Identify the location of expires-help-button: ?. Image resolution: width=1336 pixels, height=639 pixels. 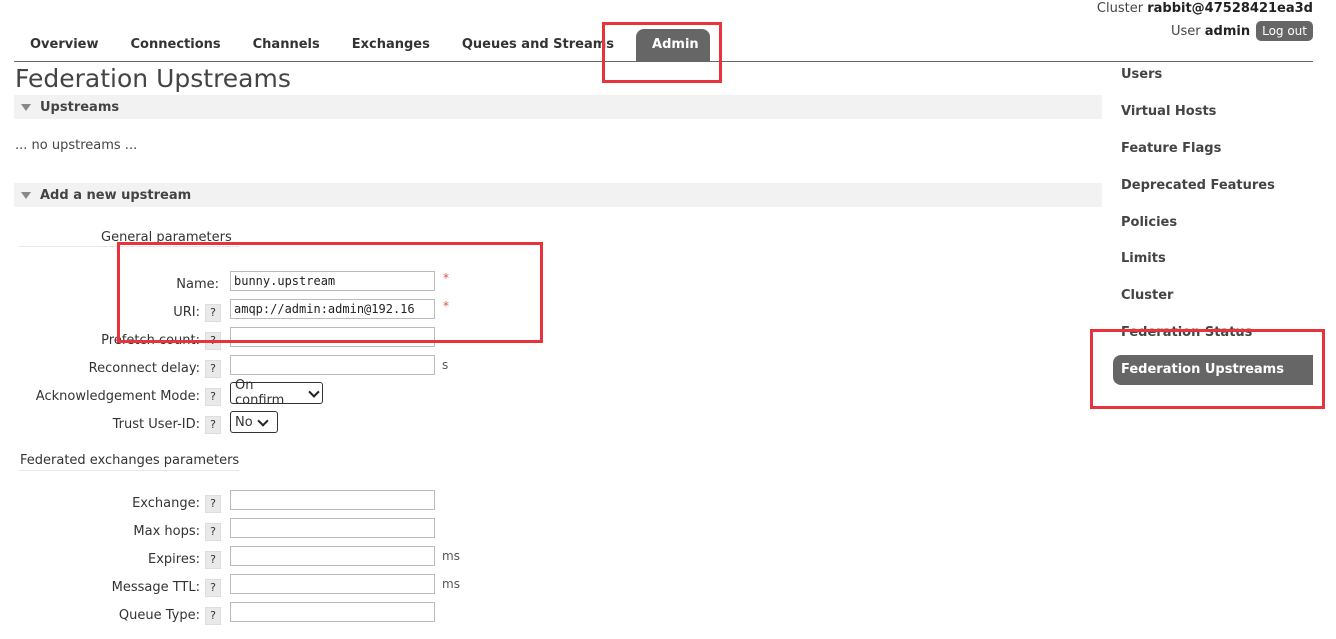
(213, 560).